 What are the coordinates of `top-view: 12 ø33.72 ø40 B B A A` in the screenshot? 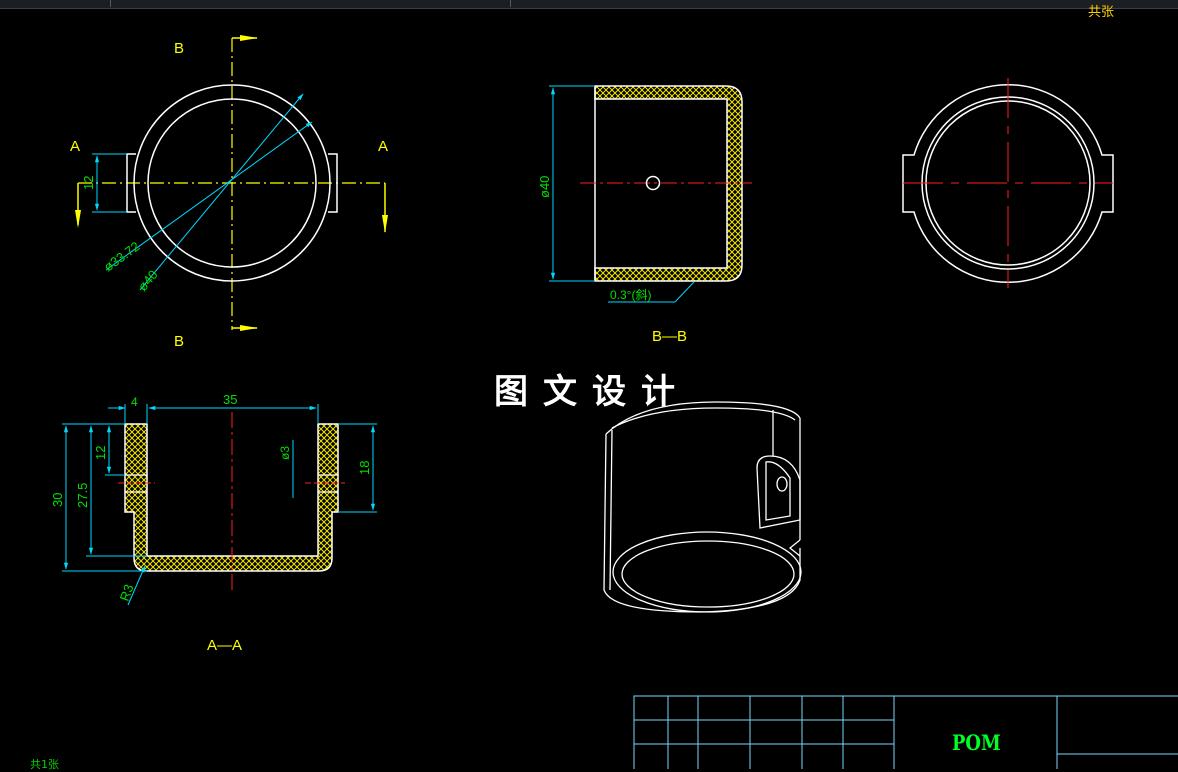 It's located at (229, 192).